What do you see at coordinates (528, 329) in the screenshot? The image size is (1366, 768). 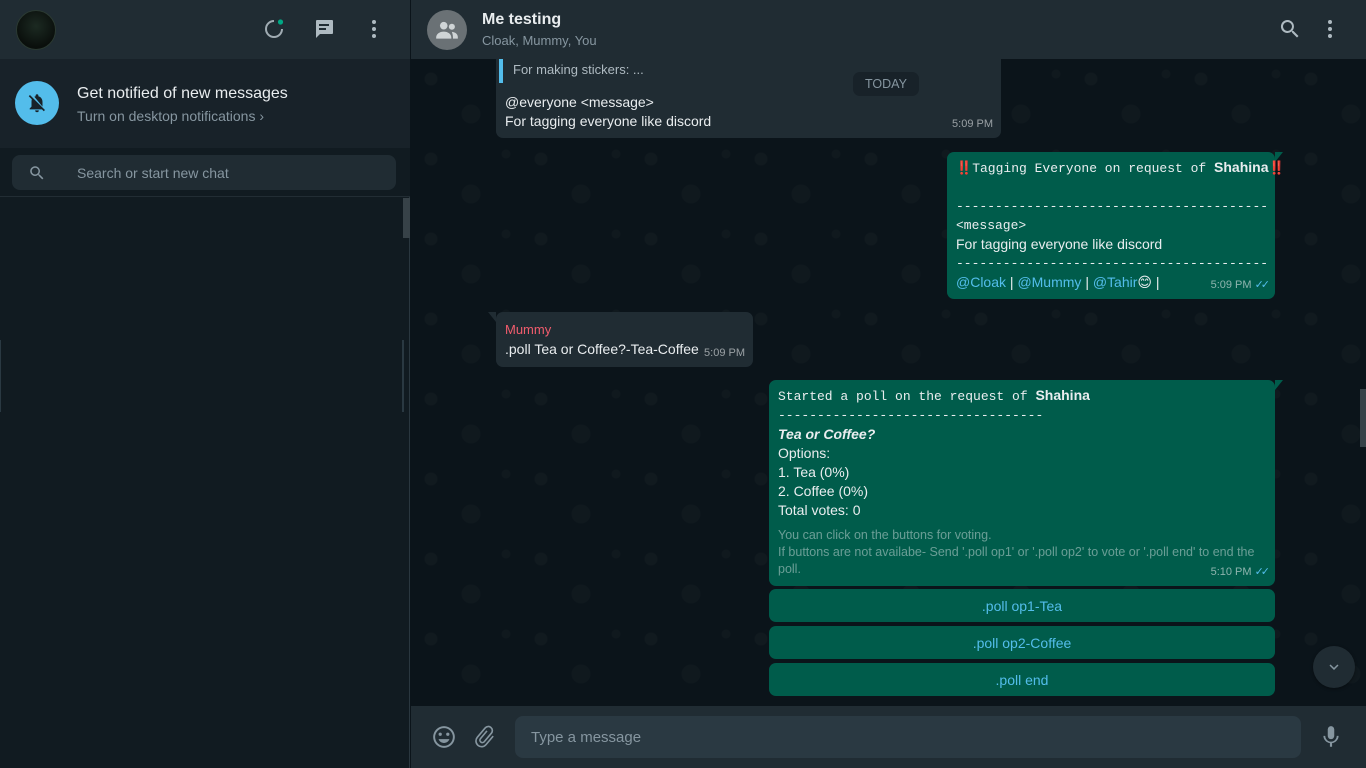 I see `sender-name: Mummy` at bounding box center [528, 329].